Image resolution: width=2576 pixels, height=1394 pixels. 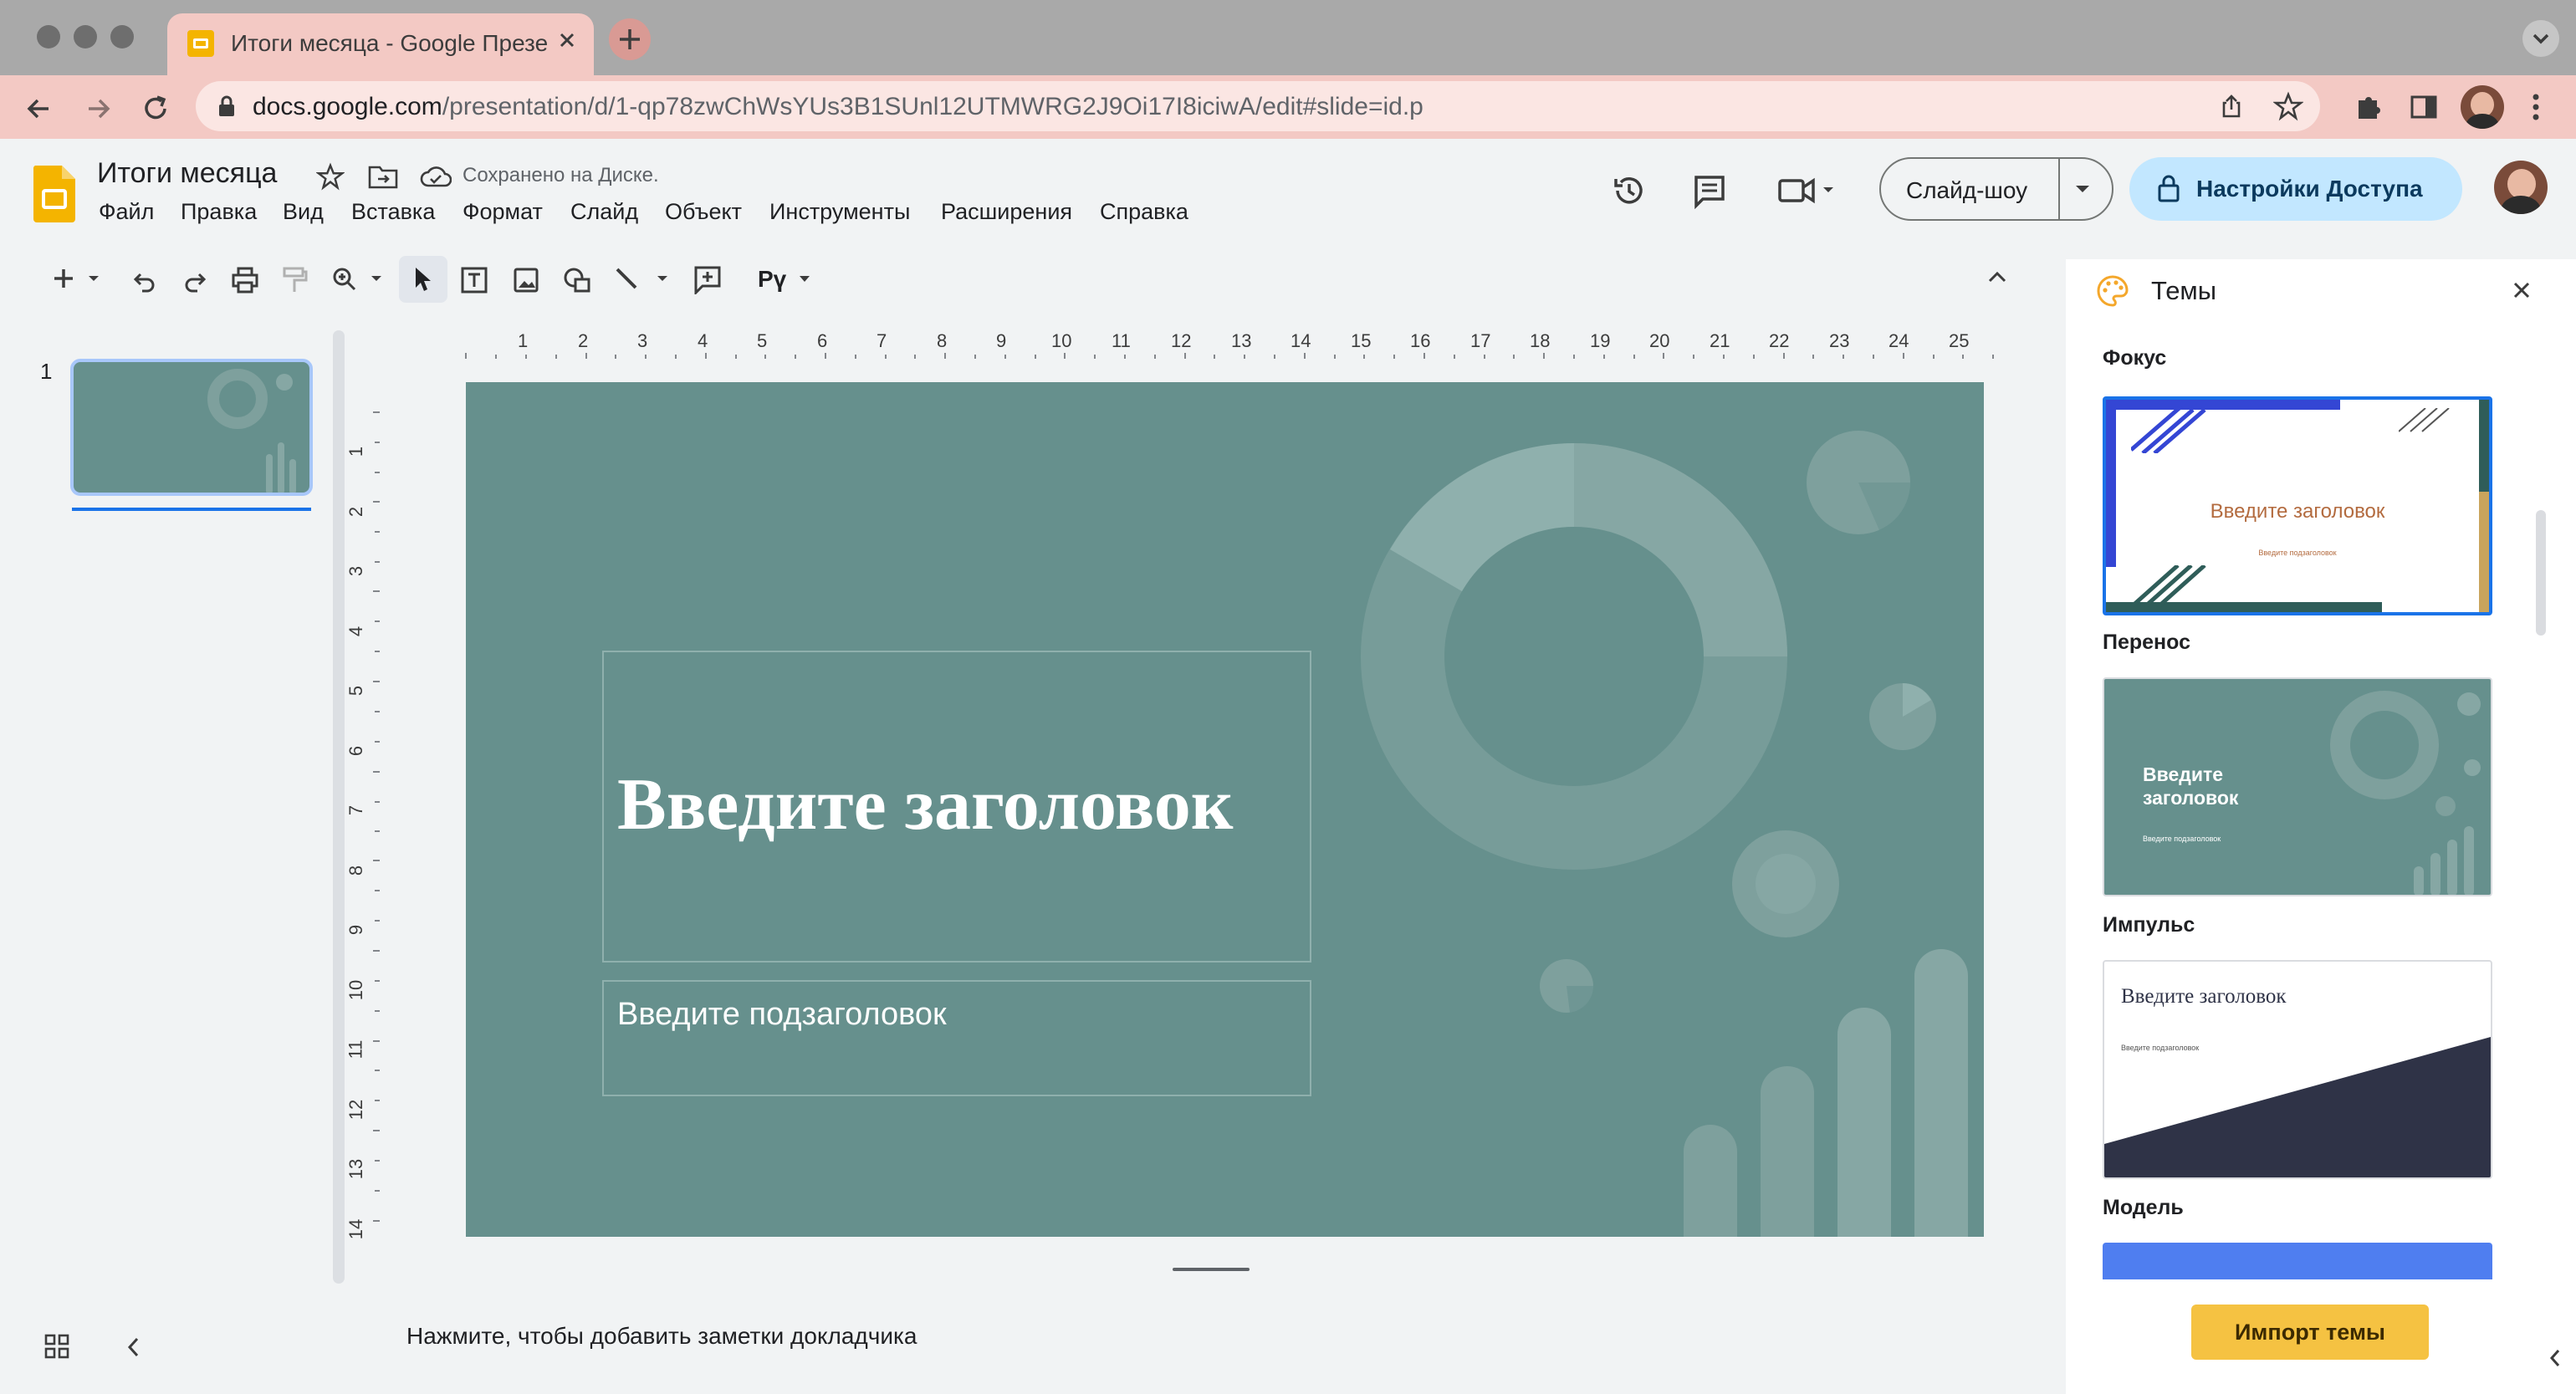 What do you see at coordinates (1996, 189) in the screenshot?
I see `slideshow-button: Слайд-шоу` at bounding box center [1996, 189].